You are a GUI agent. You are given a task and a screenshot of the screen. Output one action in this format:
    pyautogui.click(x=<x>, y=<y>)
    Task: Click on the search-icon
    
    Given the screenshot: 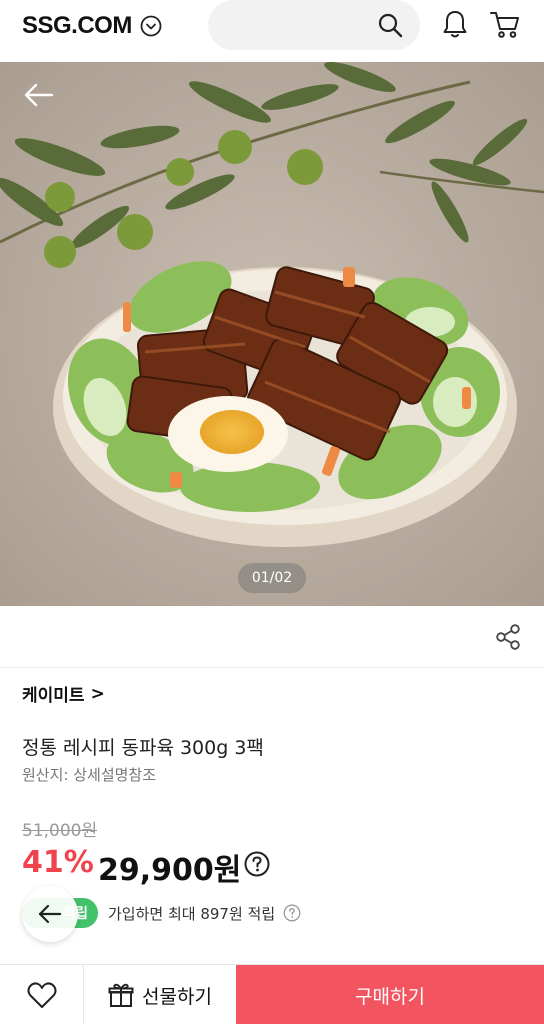 What is the action you would take?
    pyautogui.click(x=390, y=25)
    